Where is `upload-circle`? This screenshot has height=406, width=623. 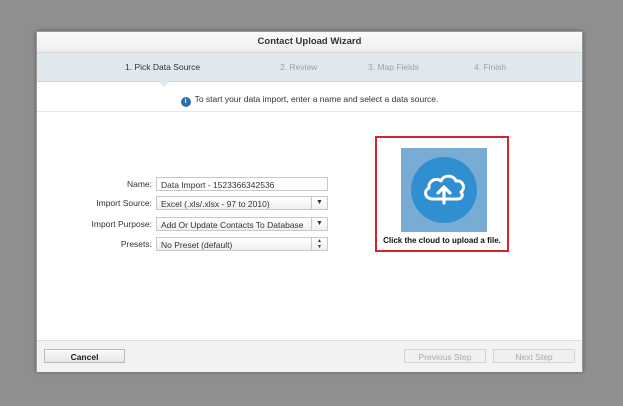
upload-circle is located at coordinates (444, 190).